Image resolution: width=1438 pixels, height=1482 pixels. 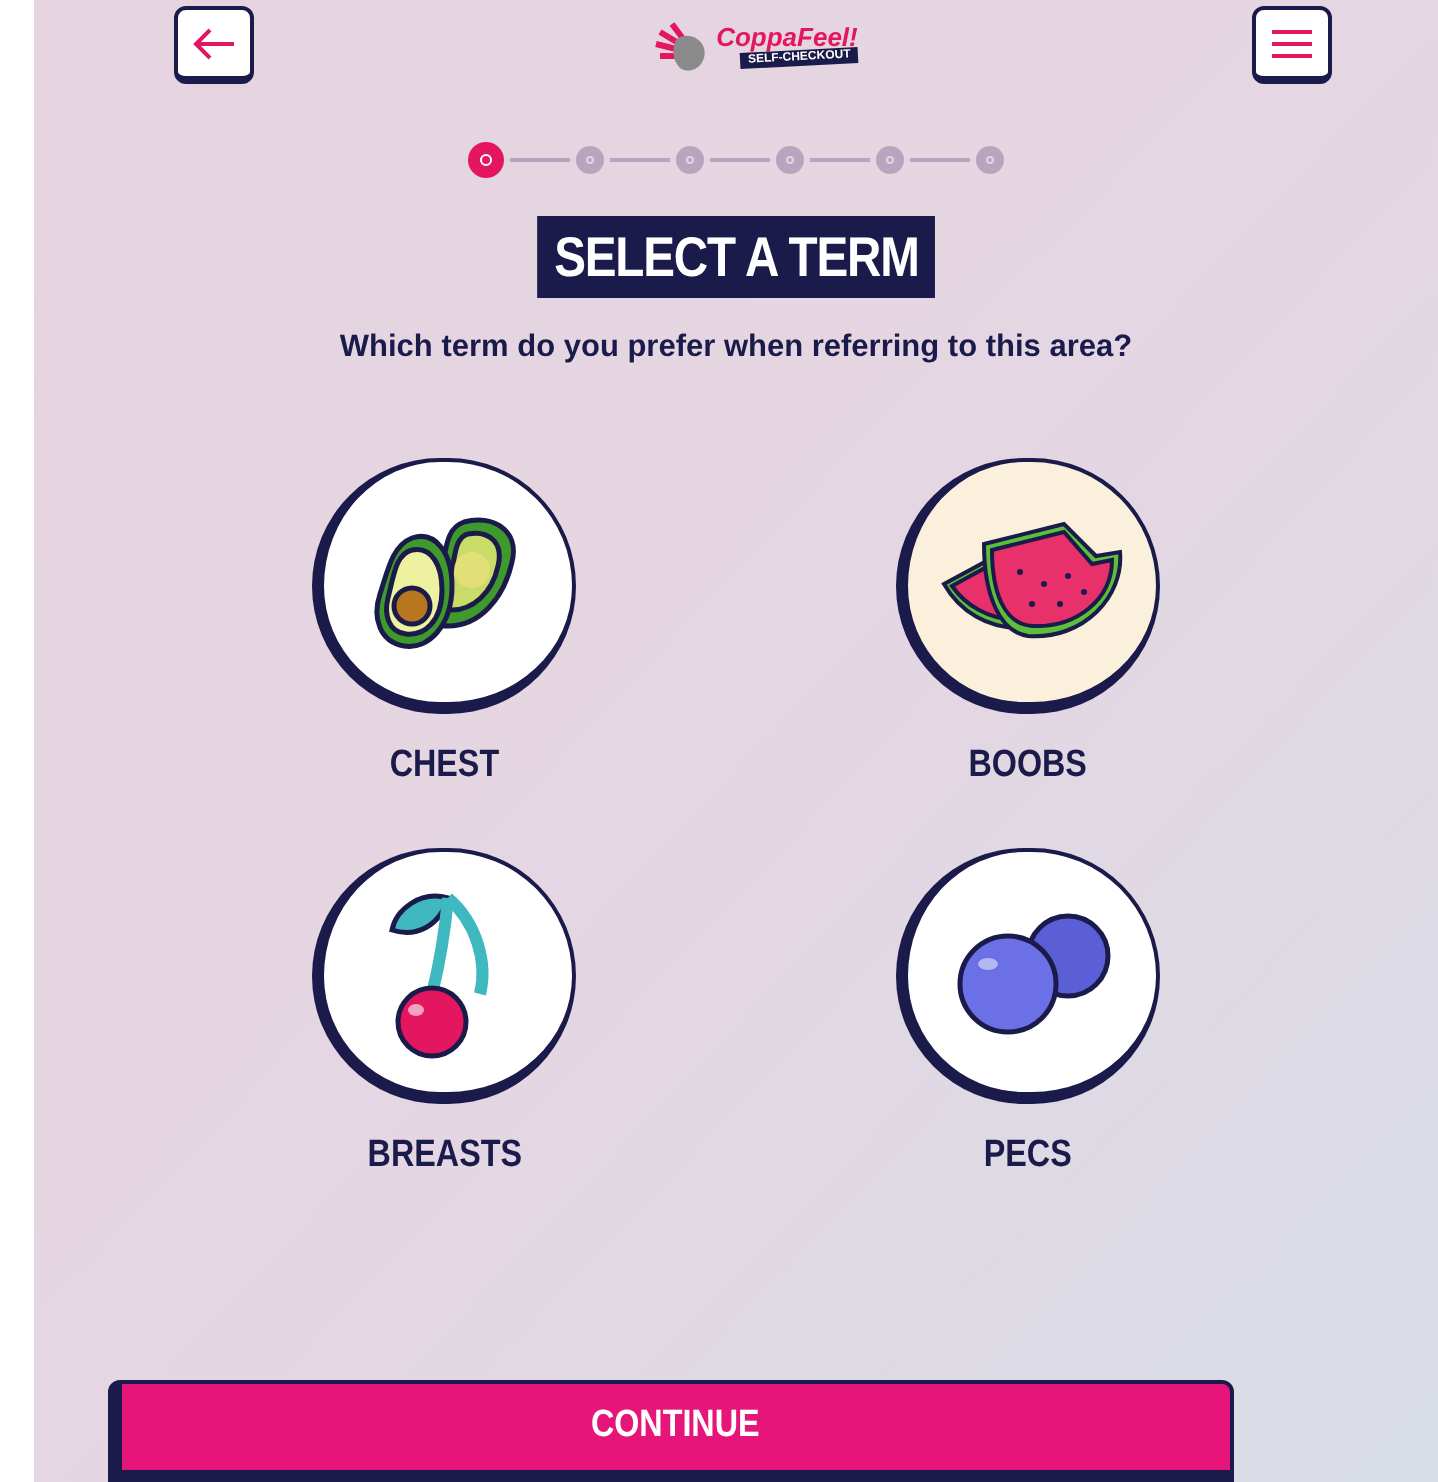 I want to click on menu-icon, so click(x=1291, y=43).